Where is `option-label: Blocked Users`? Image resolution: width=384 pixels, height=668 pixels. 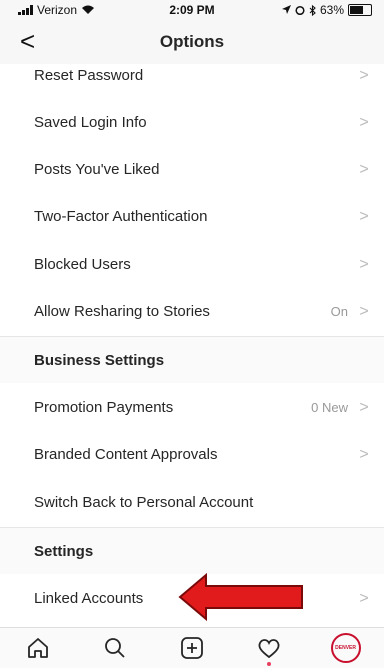 option-label: Blocked Users is located at coordinates (82, 264).